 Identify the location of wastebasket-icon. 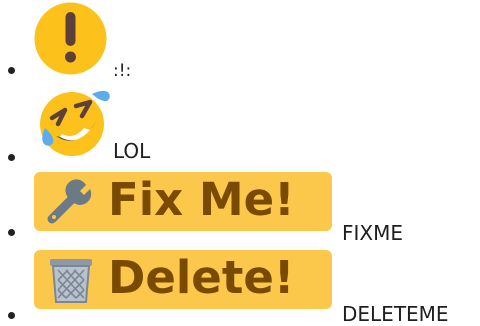
(71, 281).